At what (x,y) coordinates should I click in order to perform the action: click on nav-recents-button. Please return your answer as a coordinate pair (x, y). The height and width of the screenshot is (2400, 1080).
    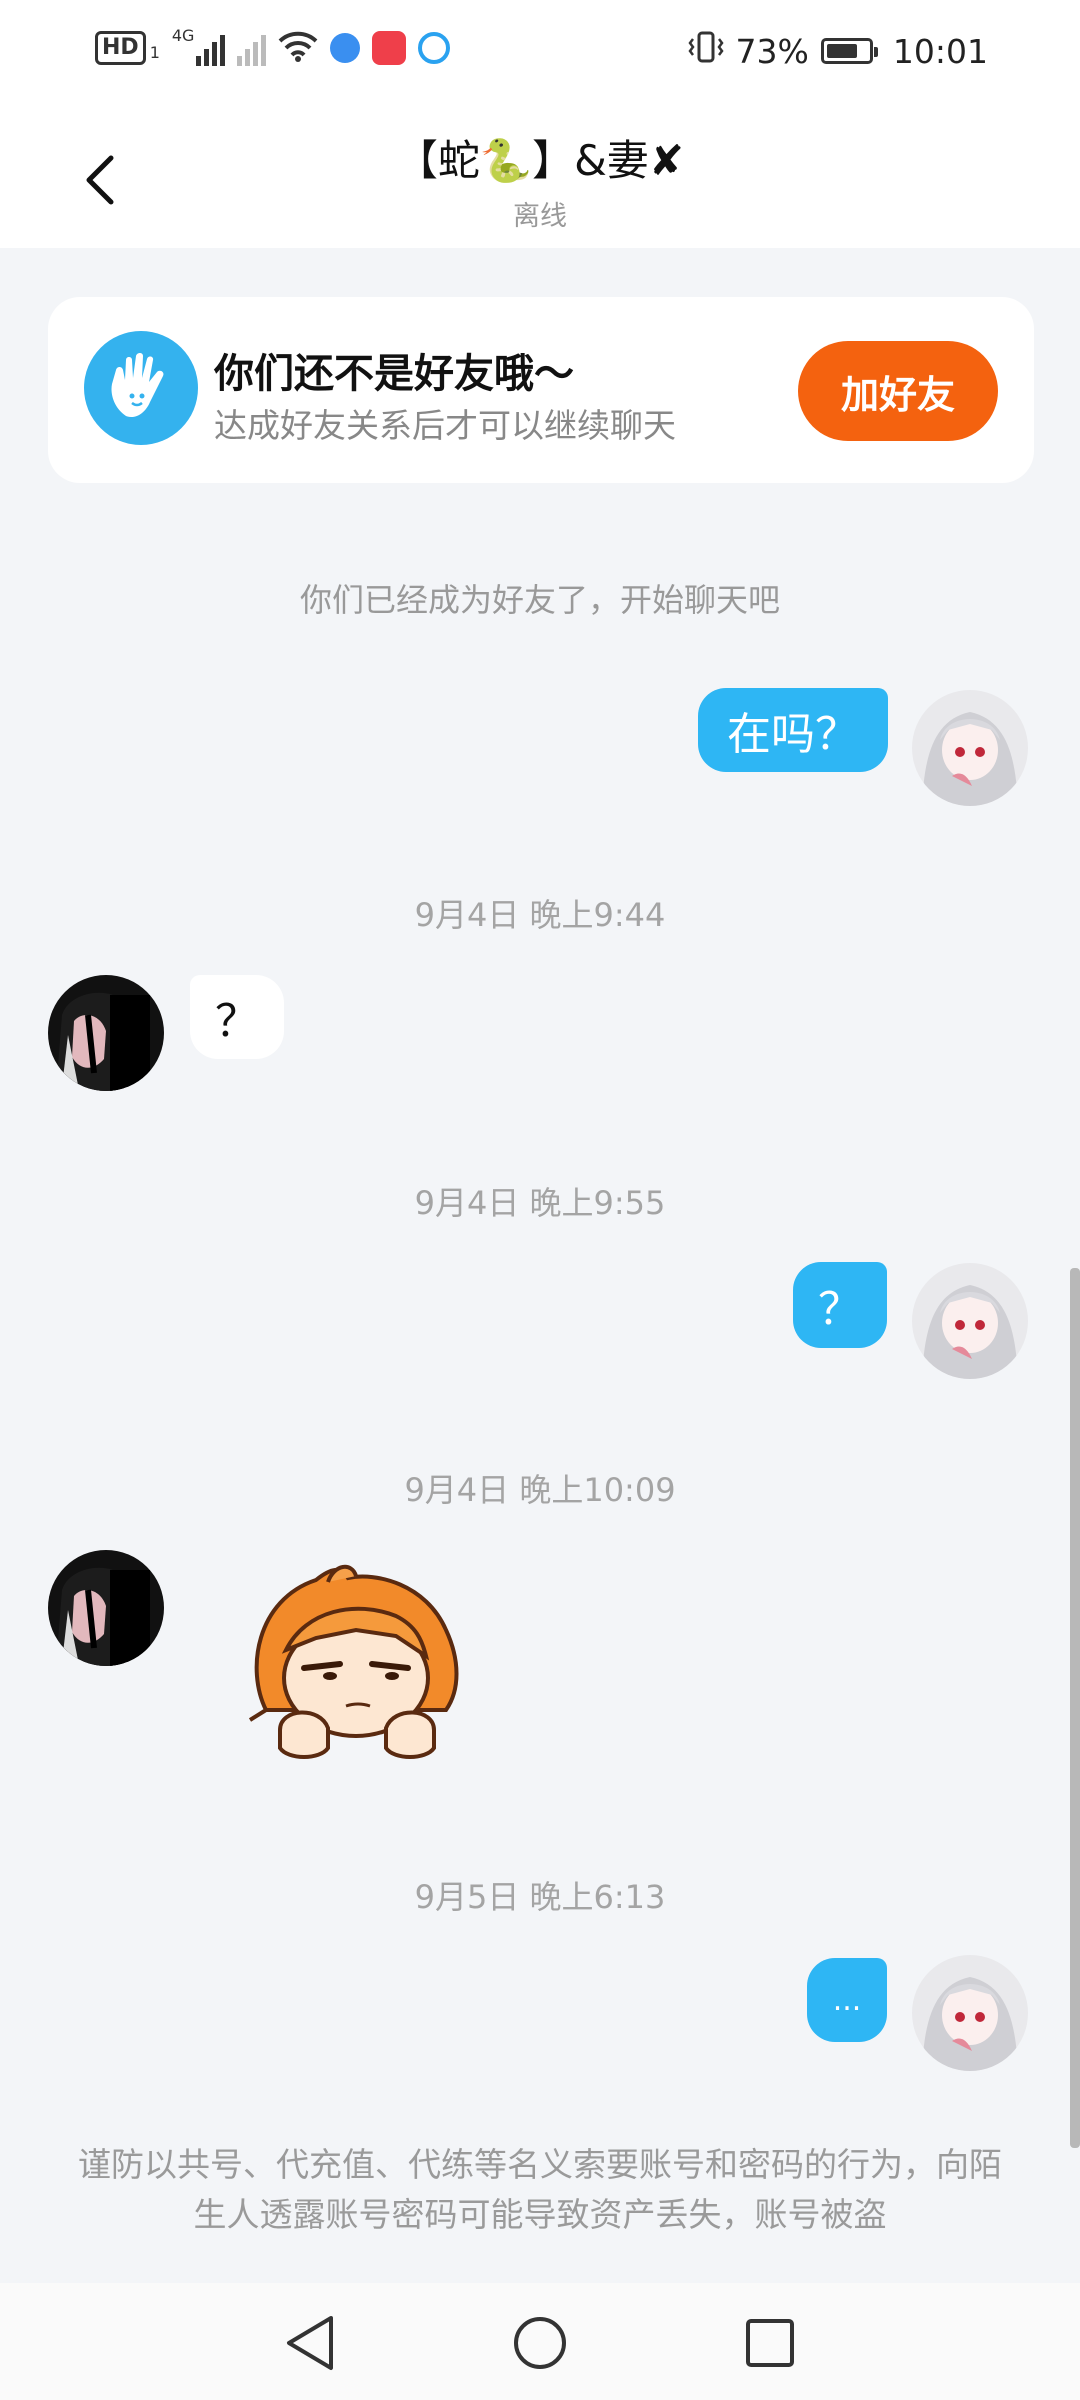
    Looking at the image, I should click on (770, 2343).